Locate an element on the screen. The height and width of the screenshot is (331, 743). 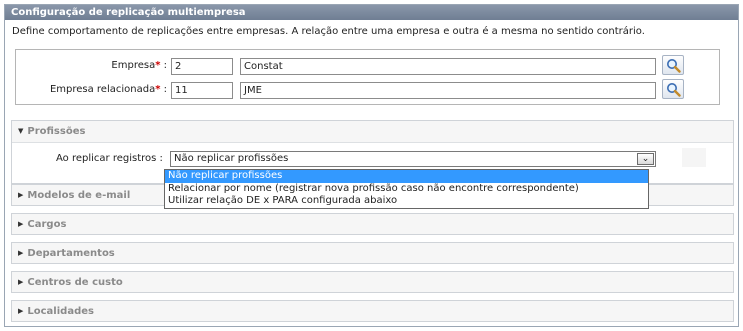
section-cargos-title: ▶ Cargos is located at coordinates (42, 224).